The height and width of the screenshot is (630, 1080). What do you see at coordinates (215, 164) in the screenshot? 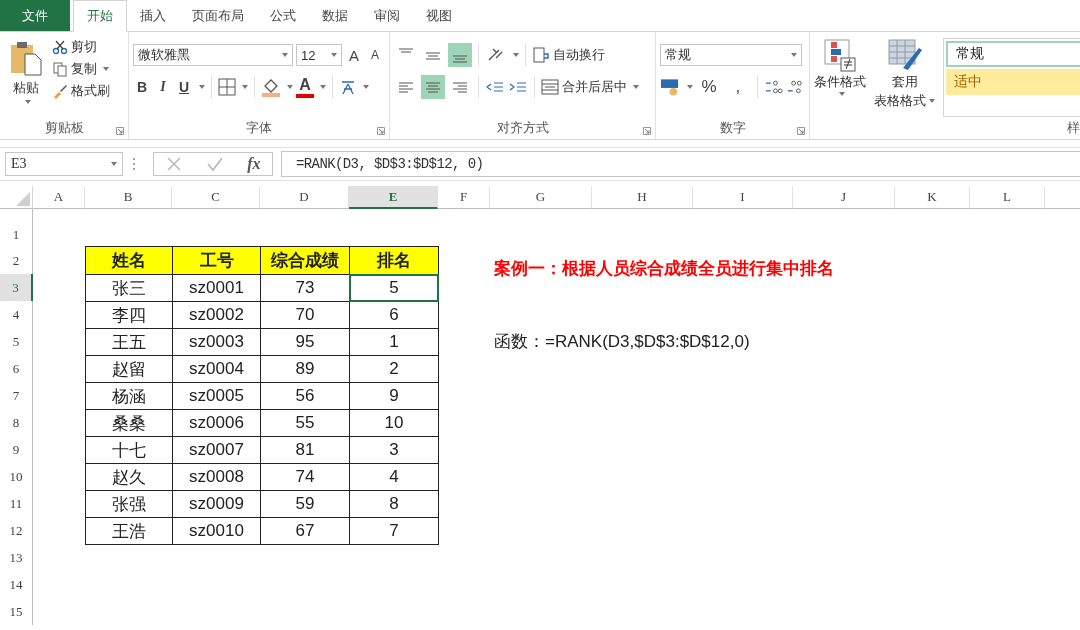
I see `check-icon` at bounding box center [215, 164].